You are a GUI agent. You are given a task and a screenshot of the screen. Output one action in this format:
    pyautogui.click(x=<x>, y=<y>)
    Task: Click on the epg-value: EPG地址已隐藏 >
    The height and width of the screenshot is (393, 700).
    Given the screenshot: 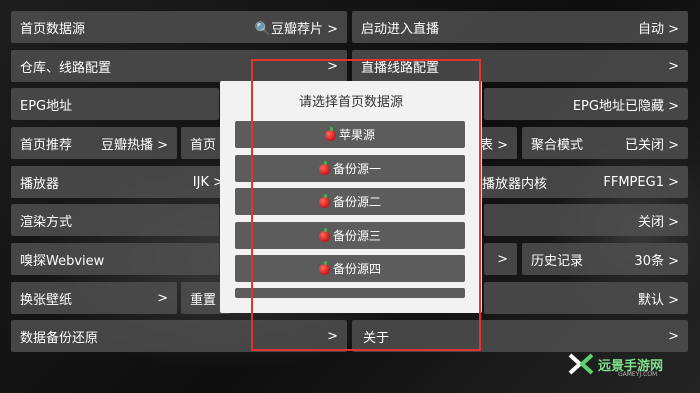 What is the action you would take?
    pyautogui.click(x=625, y=106)
    